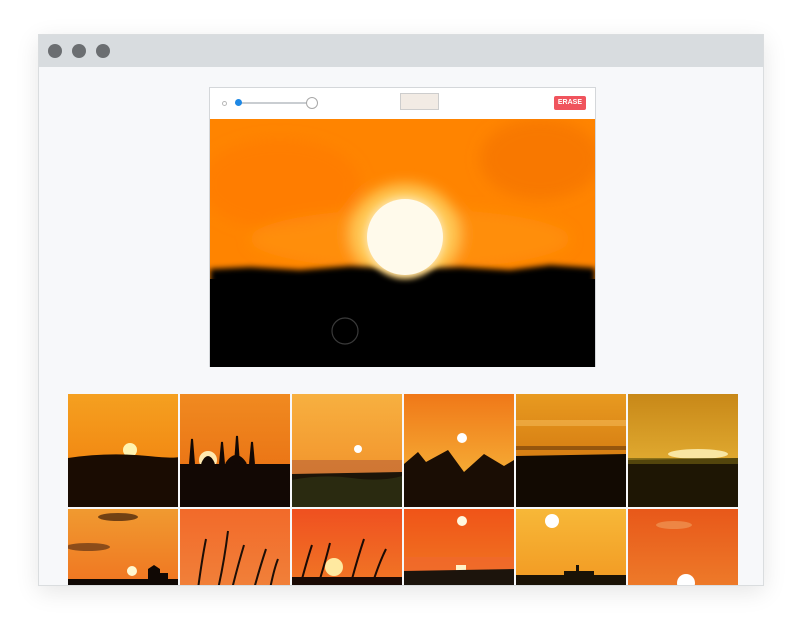 The height and width of the screenshot is (627, 800). I want to click on gallery-thumbnail-sunset-sun-over-hills, so click(123, 450).